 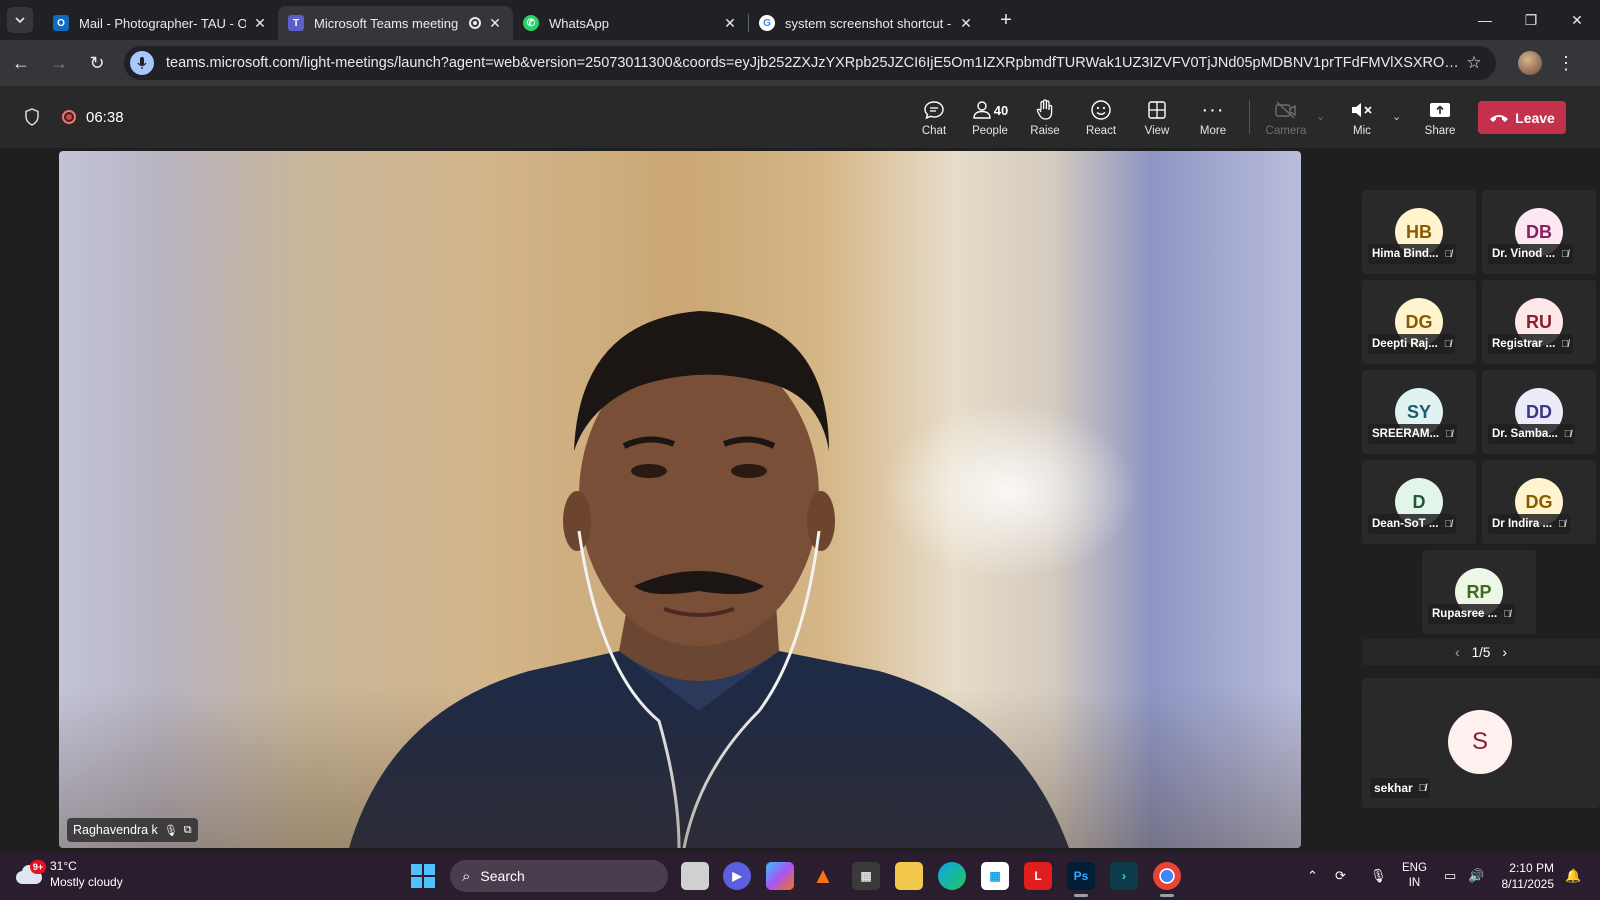 I want to click on search-label: Search, so click(x=502, y=876).